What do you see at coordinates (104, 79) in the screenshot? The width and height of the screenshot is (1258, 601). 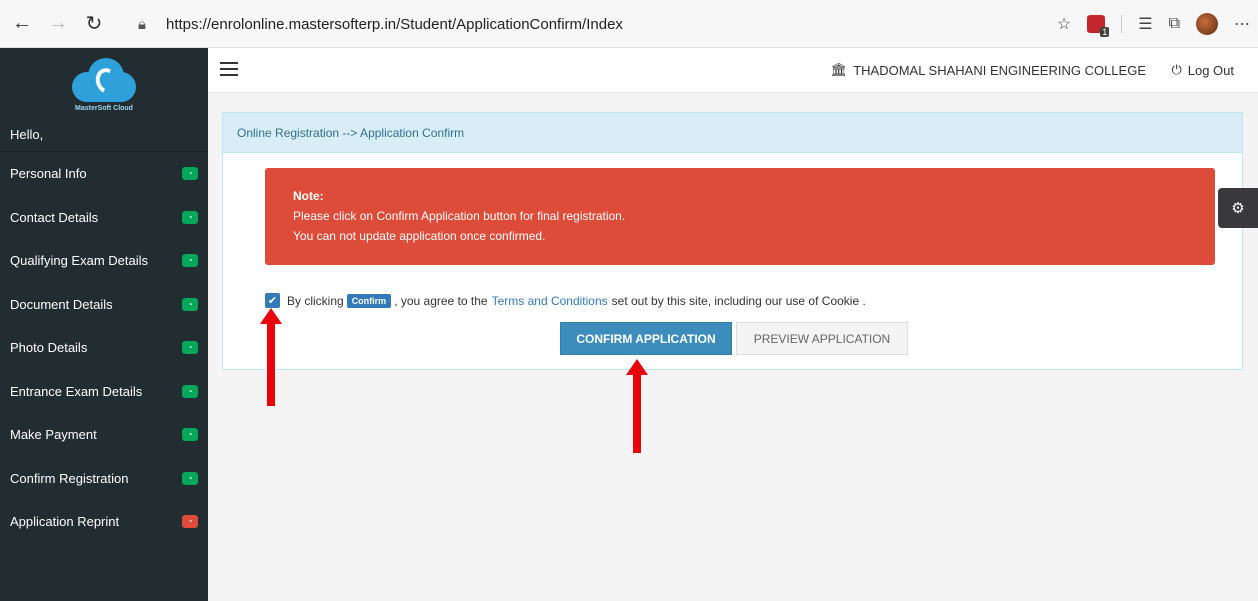 I see `cloud-logo-icon` at bounding box center [104, 79].